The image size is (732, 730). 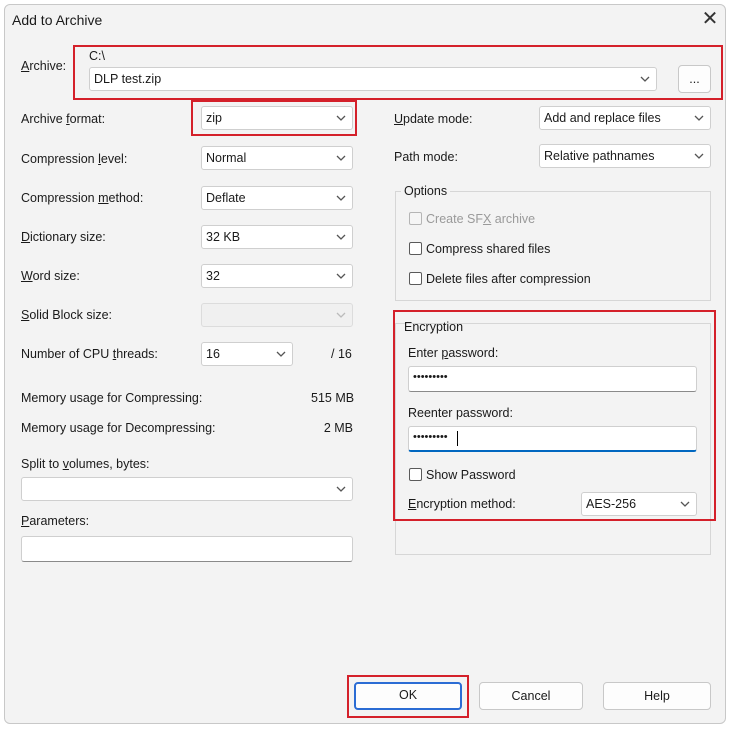 What do you see at coordinates (89, 354) in the screenshot?
I see `cpu-threads-label: Number of CPU threads:` at bounding box center [89, 354].